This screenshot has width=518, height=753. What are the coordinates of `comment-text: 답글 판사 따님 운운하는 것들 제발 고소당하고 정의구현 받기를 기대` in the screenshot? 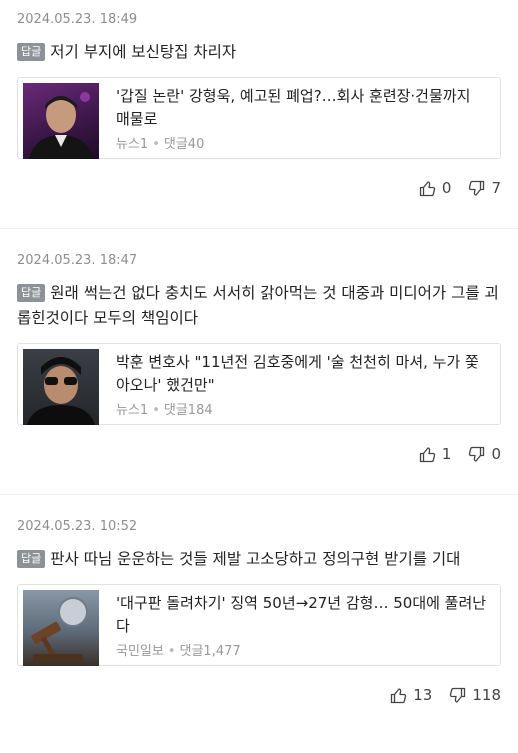 It's located at (259, 559).